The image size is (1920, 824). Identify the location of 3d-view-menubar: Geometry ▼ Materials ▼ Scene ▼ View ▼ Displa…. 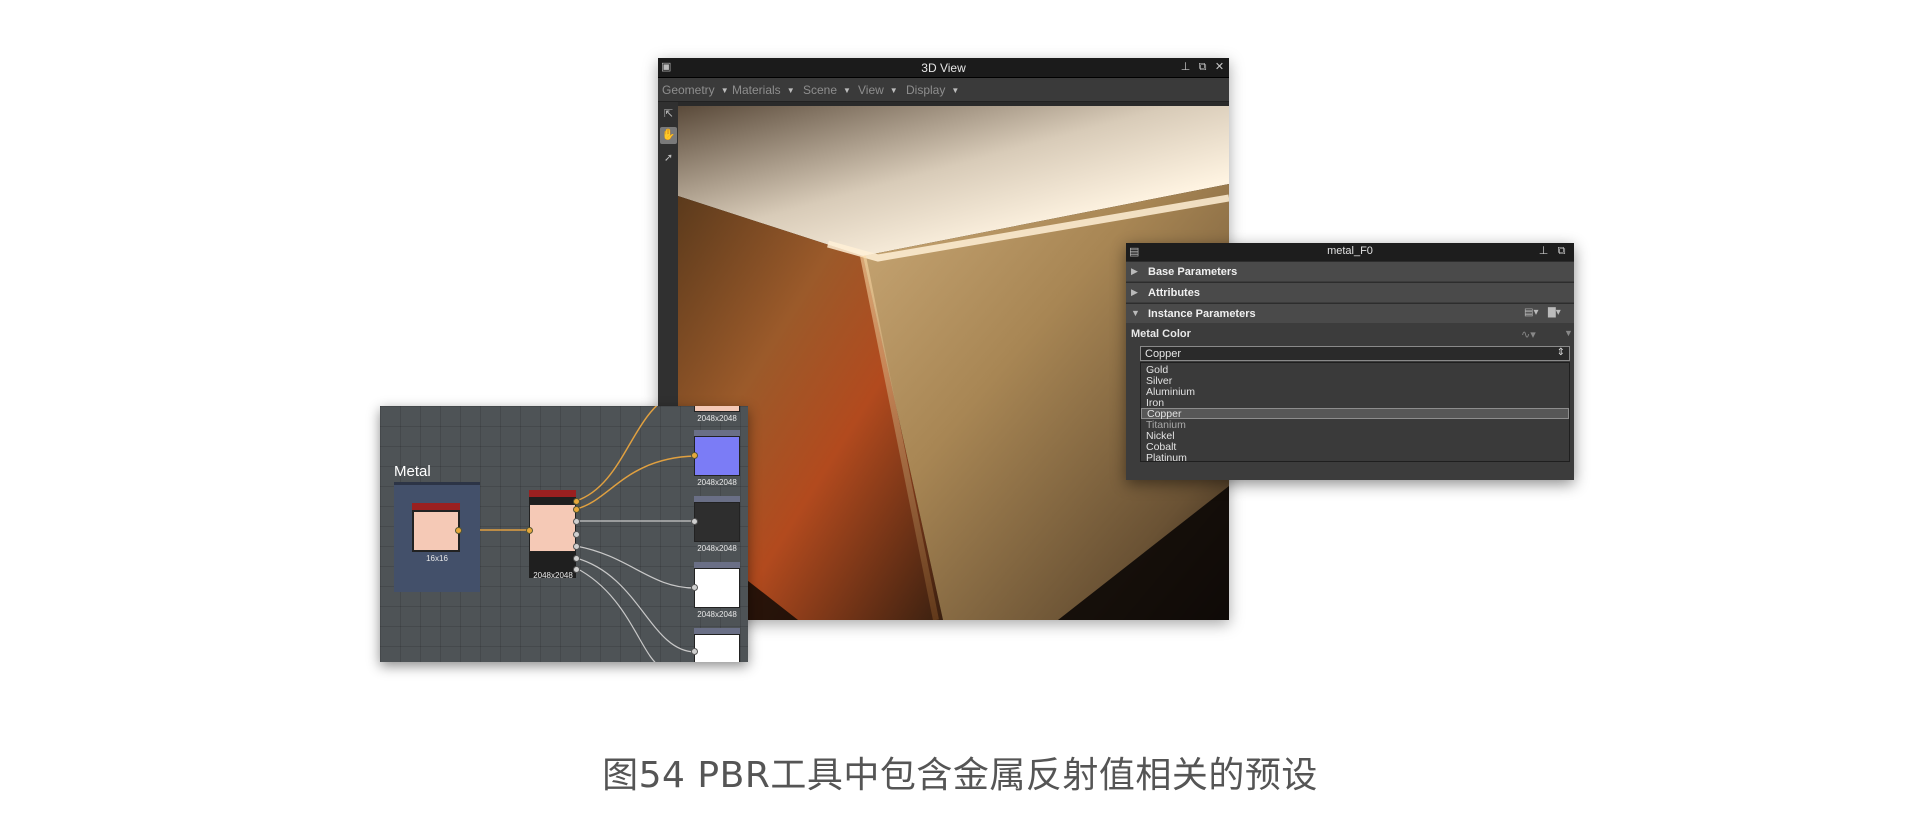
(943, 90).